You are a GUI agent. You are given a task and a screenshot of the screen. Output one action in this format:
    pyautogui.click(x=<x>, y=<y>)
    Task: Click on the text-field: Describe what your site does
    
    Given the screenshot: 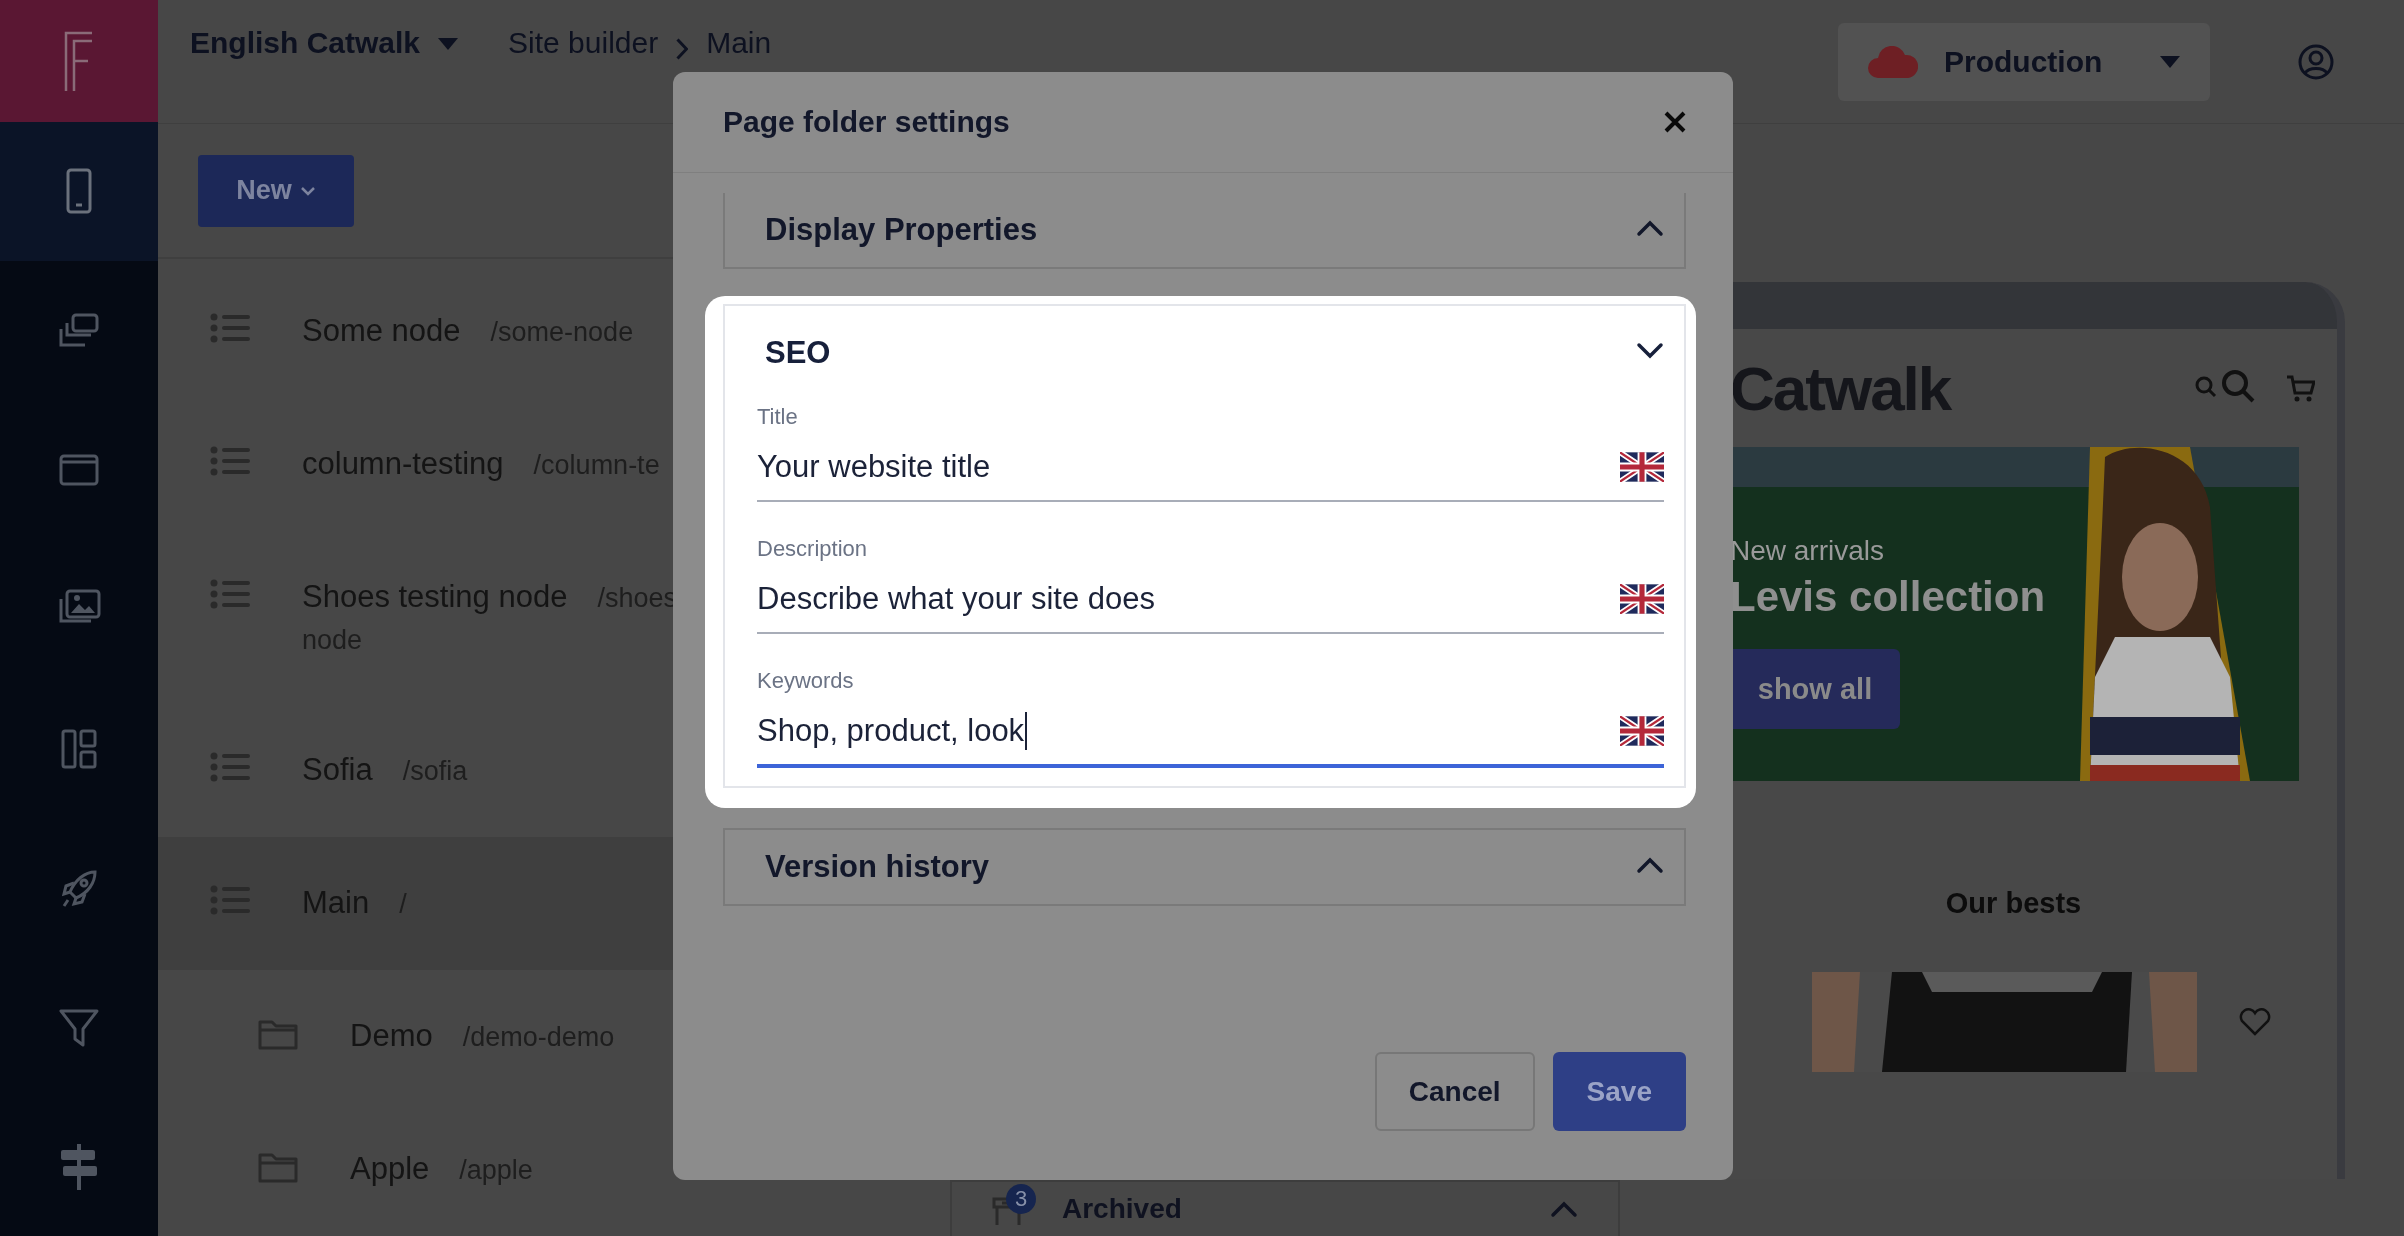 What is the action you would take?
    pyautogui.click(x=1210, y=600)
    